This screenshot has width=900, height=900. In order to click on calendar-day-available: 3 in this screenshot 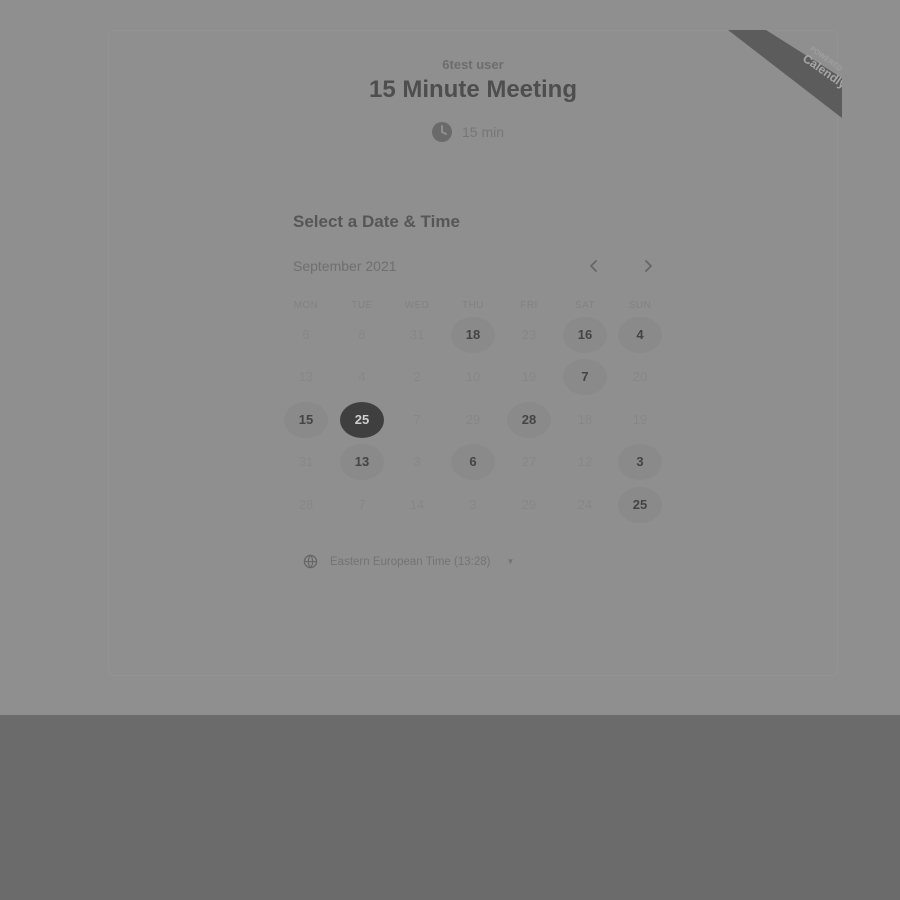, I will do `click(640, 462)`.